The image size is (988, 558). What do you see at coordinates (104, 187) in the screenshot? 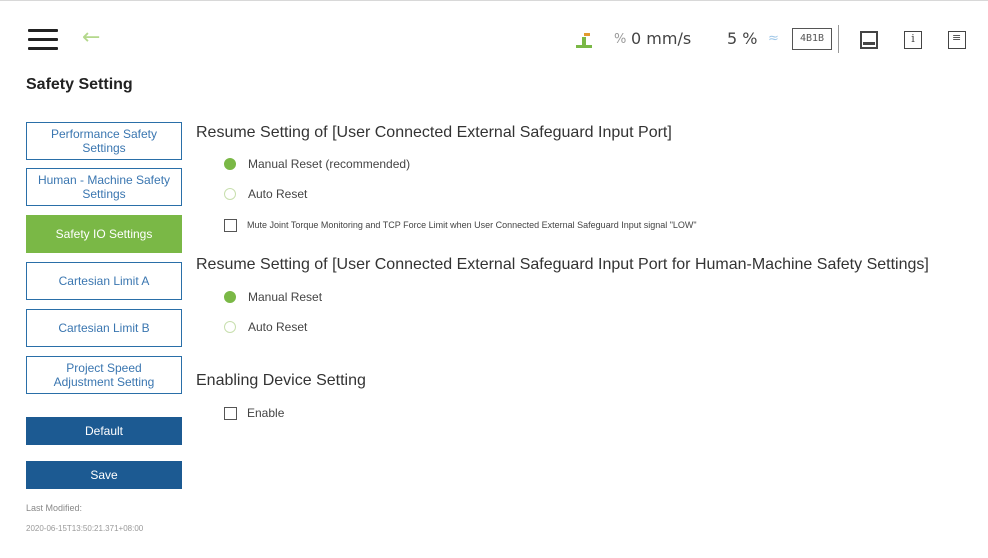
I see `sidebar-item-human-machine-safety: Human - Machine Safety Settings` at bounding box center [104, 187].